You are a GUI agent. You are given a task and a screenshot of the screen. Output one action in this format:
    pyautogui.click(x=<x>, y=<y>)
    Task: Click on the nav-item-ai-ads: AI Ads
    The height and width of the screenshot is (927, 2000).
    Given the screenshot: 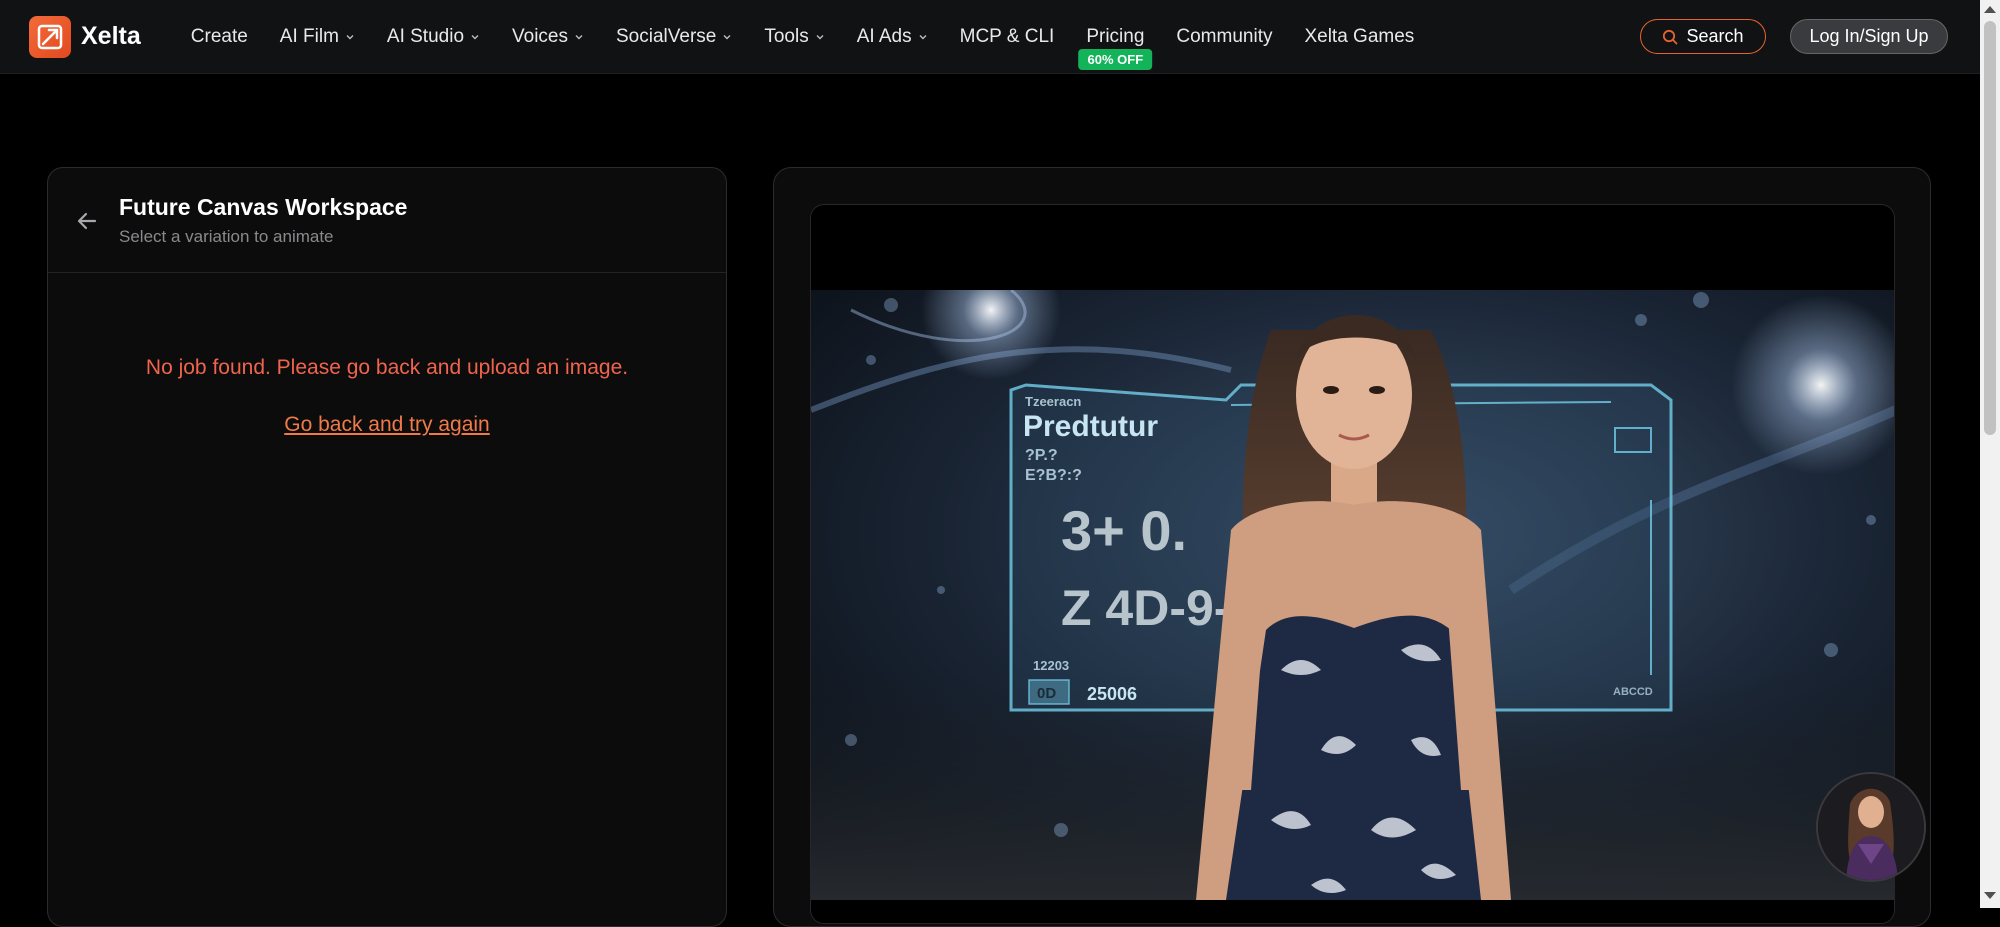 What is the action you would take?
    pyautogui.click(x=892, y=36)
    